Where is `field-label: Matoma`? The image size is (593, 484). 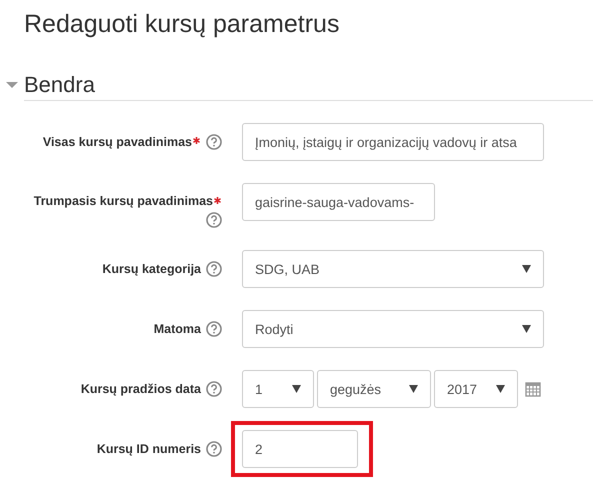 field-label: Matoma is located at coordinates (177, 329).